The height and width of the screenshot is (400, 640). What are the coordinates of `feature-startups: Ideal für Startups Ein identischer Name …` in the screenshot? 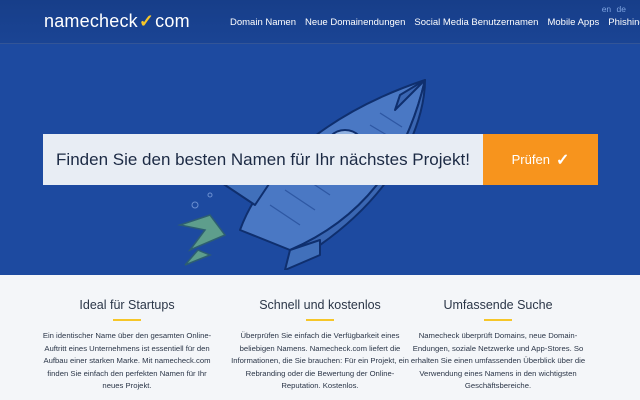 It's located at (127, 345).